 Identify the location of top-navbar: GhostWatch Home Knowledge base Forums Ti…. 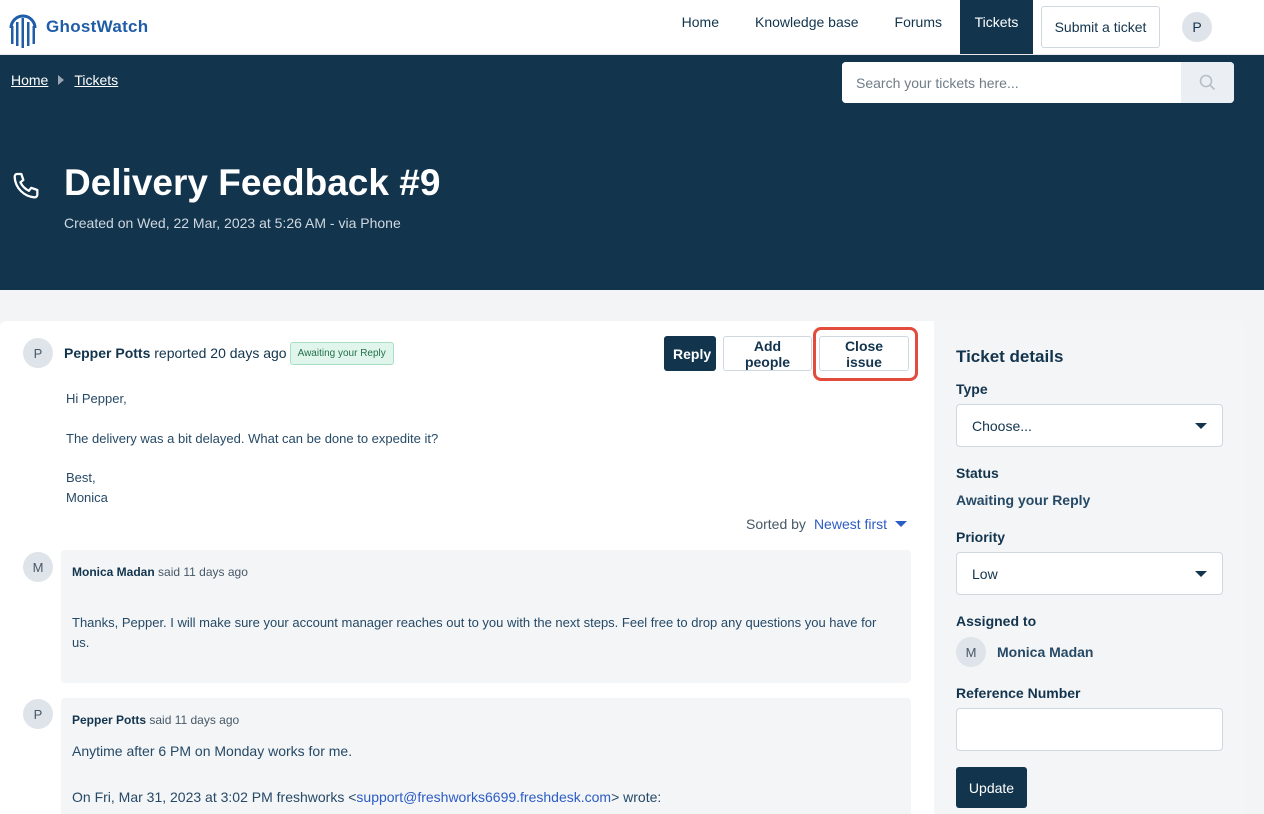
(632, 27).